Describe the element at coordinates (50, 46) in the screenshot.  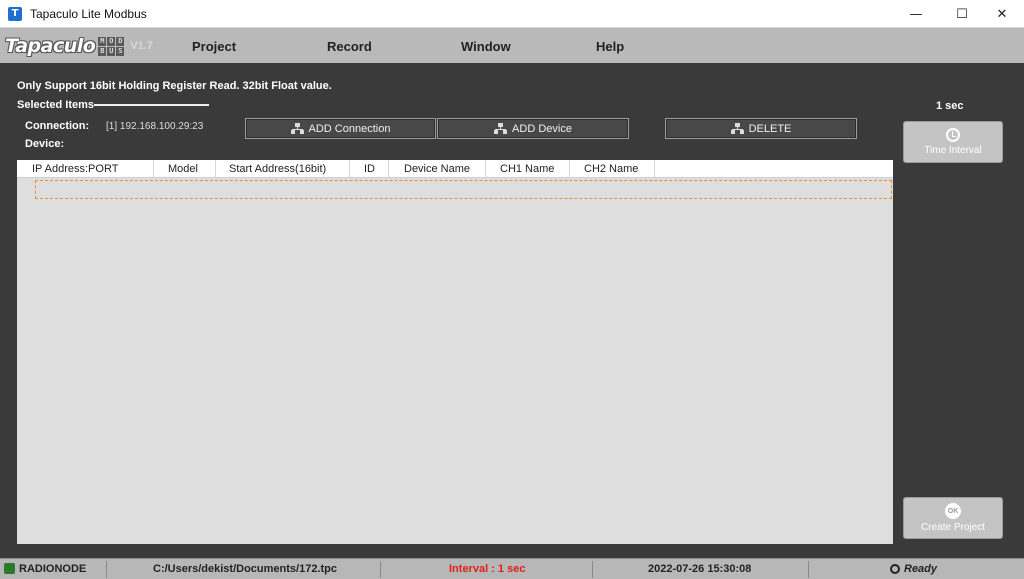
I see `logo-word: Tapaculo` at that location.